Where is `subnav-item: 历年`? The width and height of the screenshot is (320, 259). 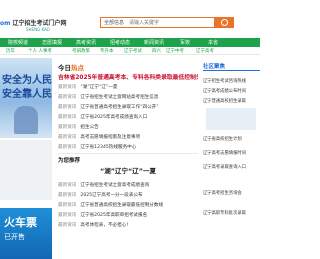
subnav-item: 历年 is located at coordinates (10, 51).